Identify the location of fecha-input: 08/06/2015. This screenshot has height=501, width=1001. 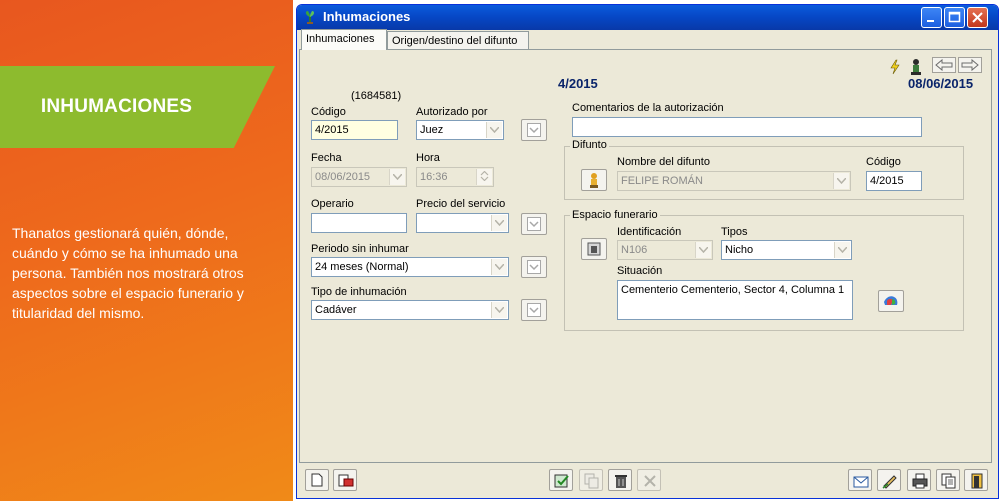
(359, 177).